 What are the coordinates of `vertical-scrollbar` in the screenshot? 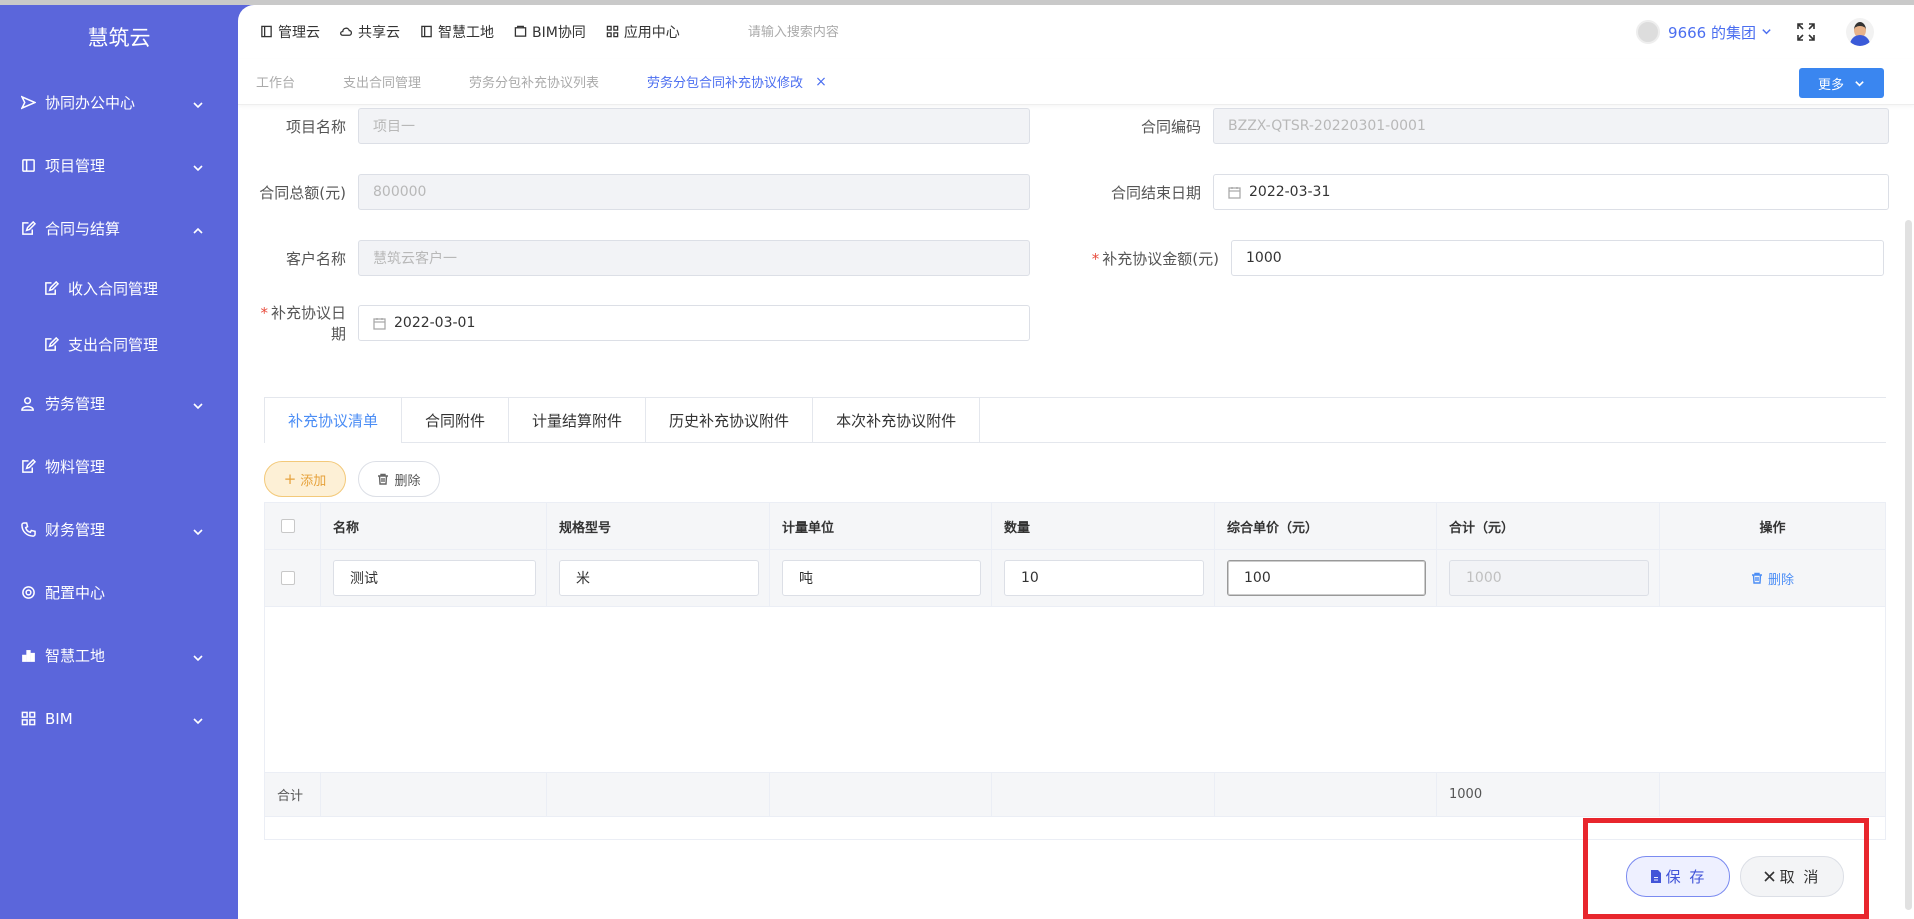 It's located at (1908, 565).